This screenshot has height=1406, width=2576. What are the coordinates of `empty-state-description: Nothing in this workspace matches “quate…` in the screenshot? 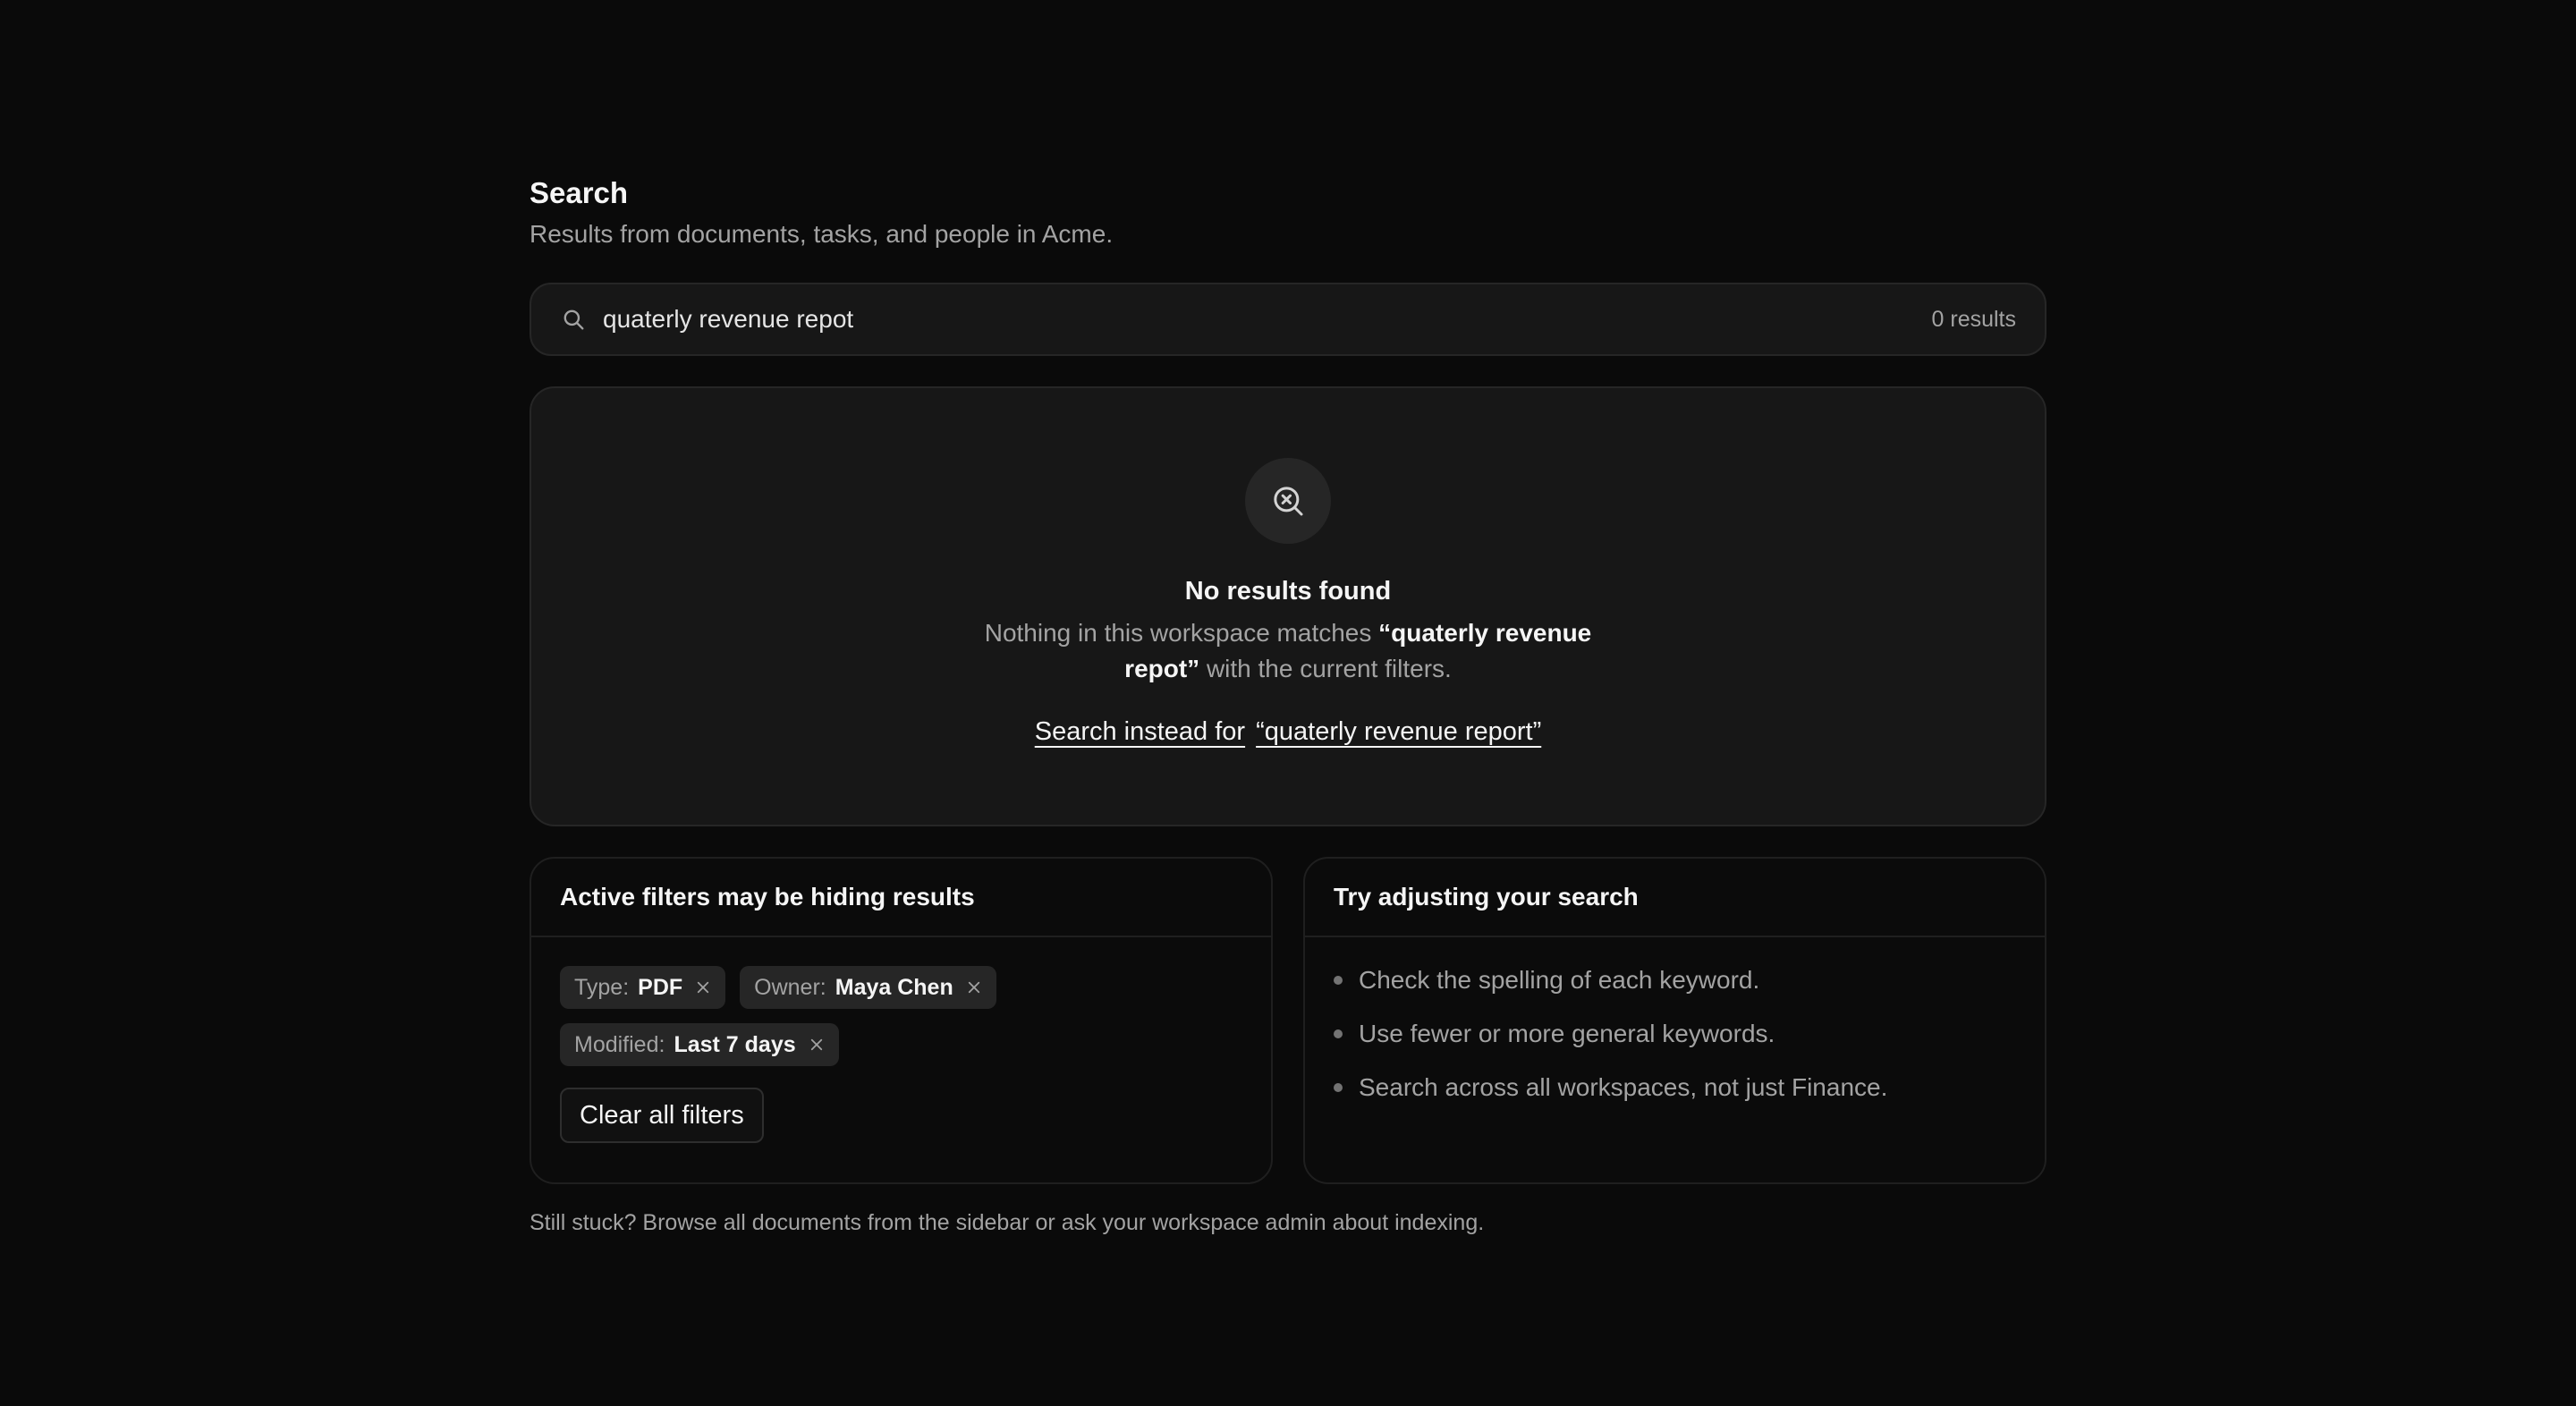 It's located at (1288, 651).